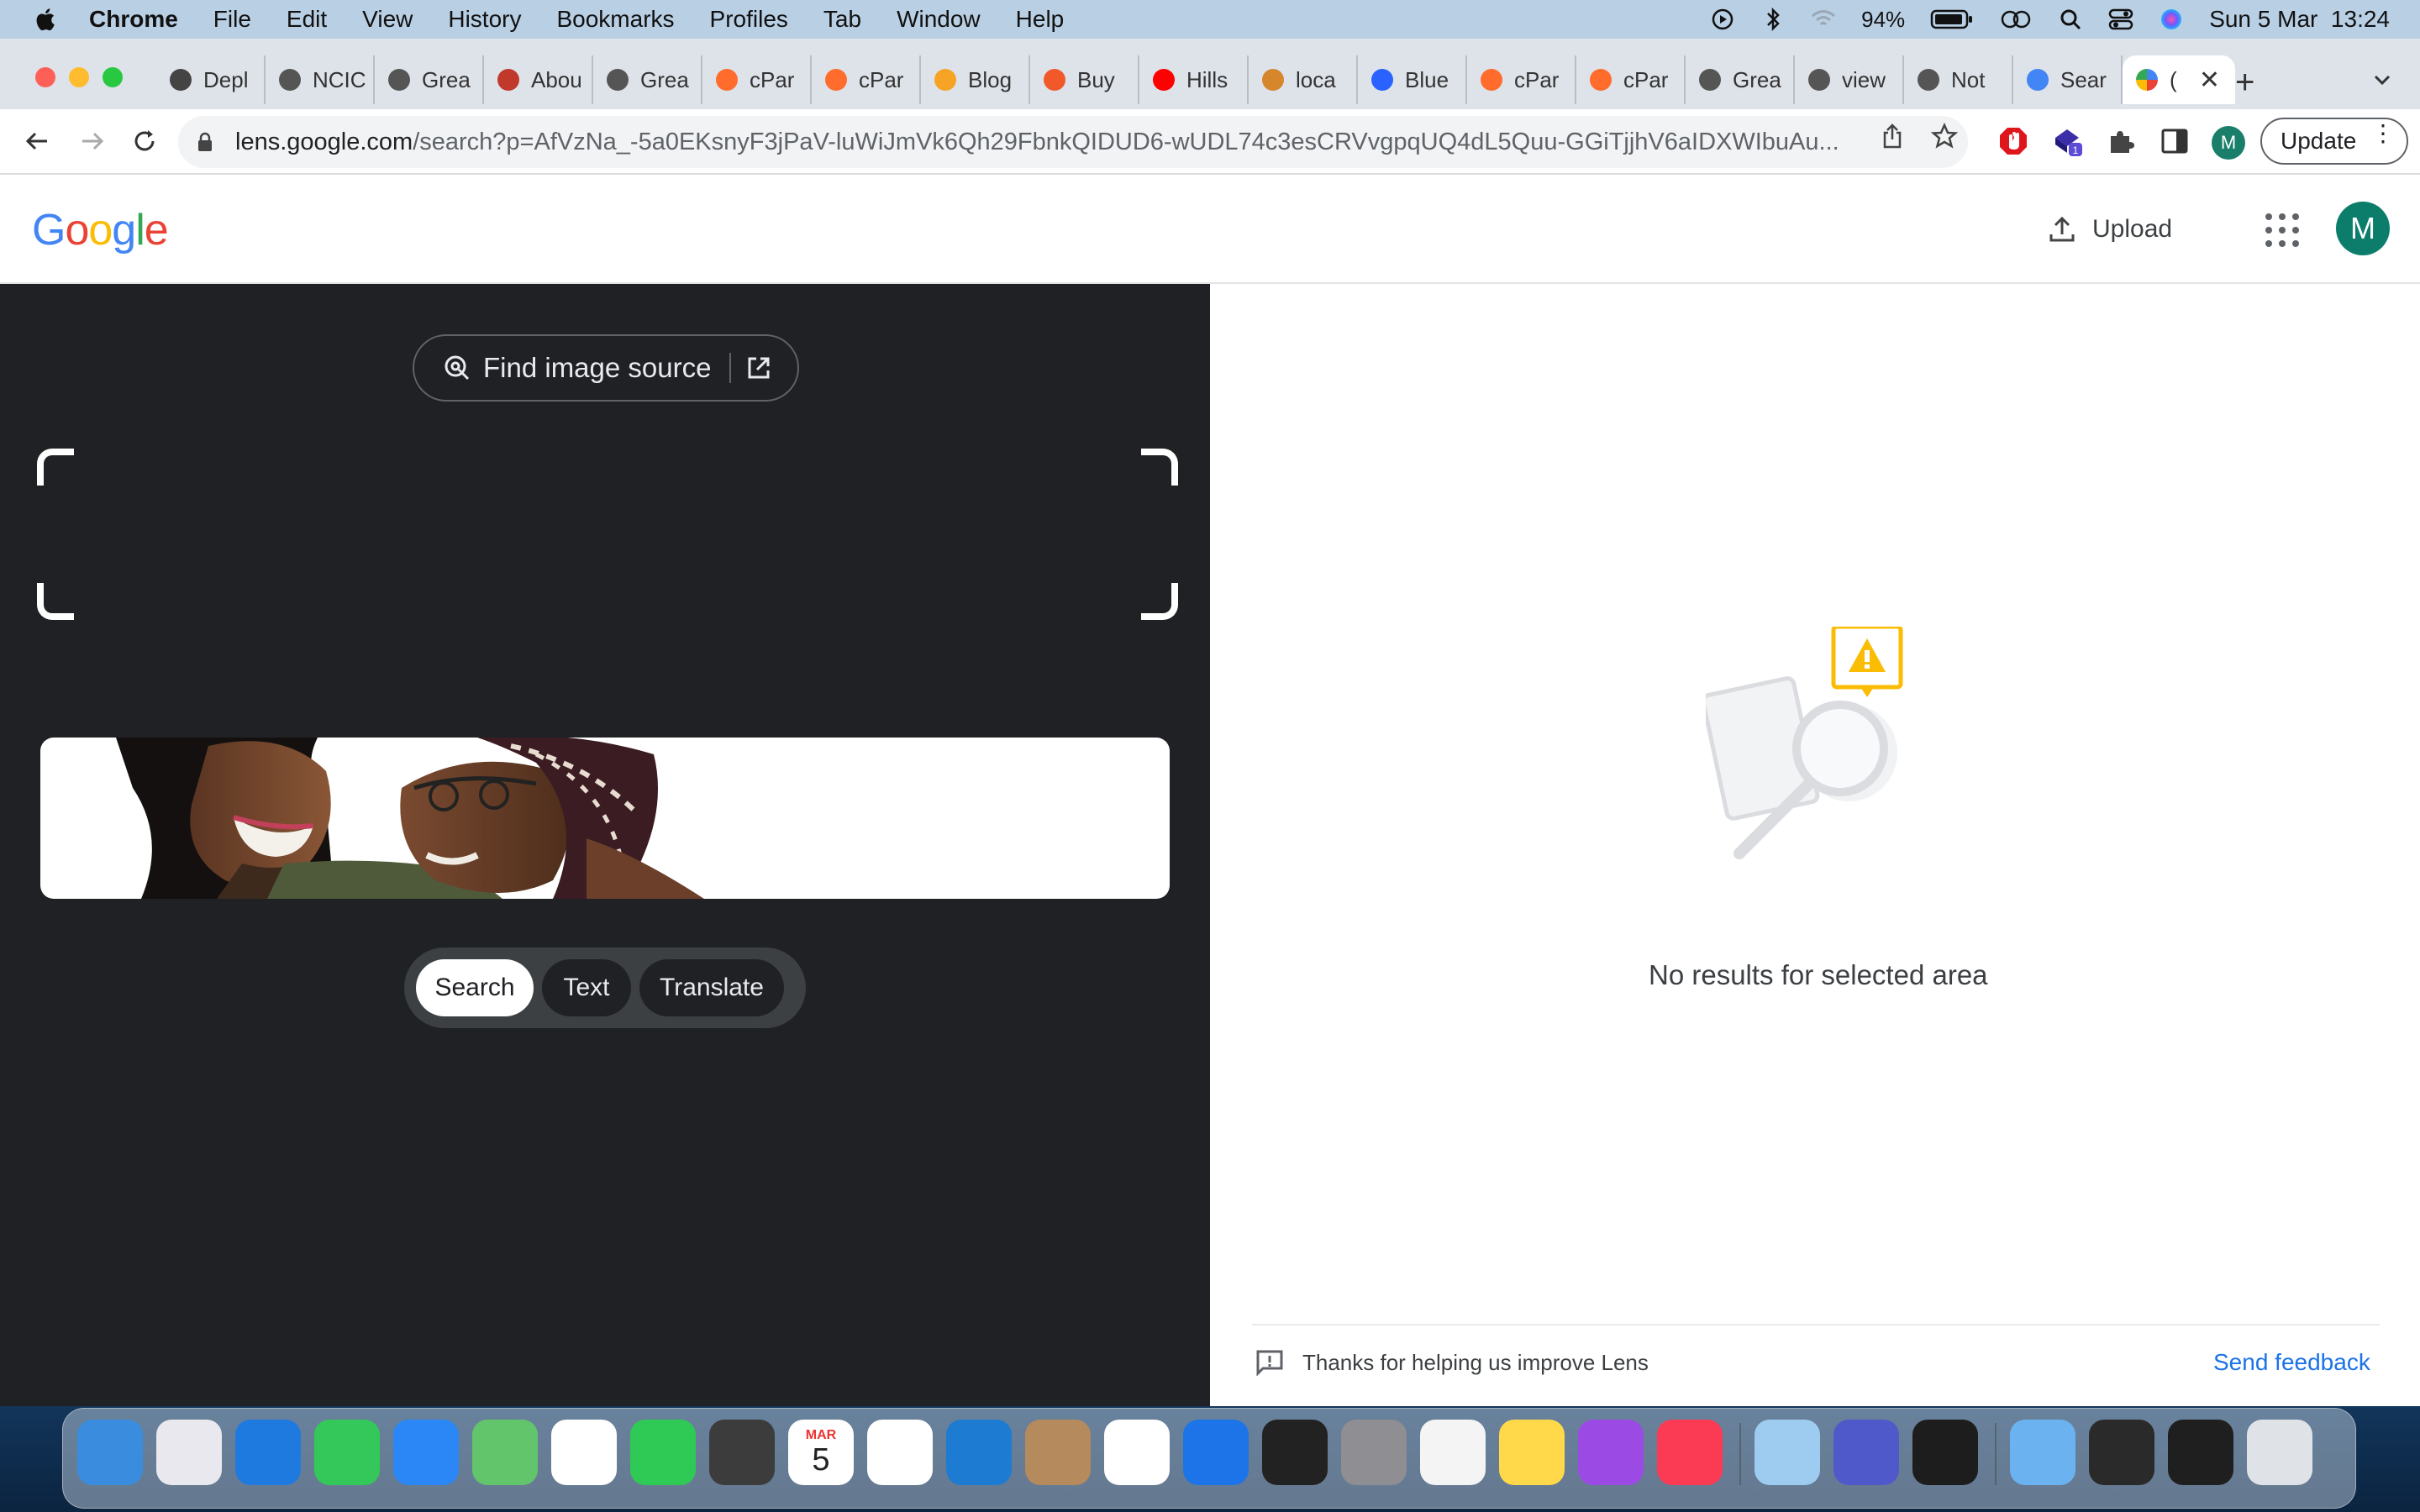 The width and height of the screenshot is (2420, 1512). What do you see at coordinates (2291, 1362) in the screenshot?
I see `send-feedback-link: Send feedback` at bounding box center [2291, 1362].